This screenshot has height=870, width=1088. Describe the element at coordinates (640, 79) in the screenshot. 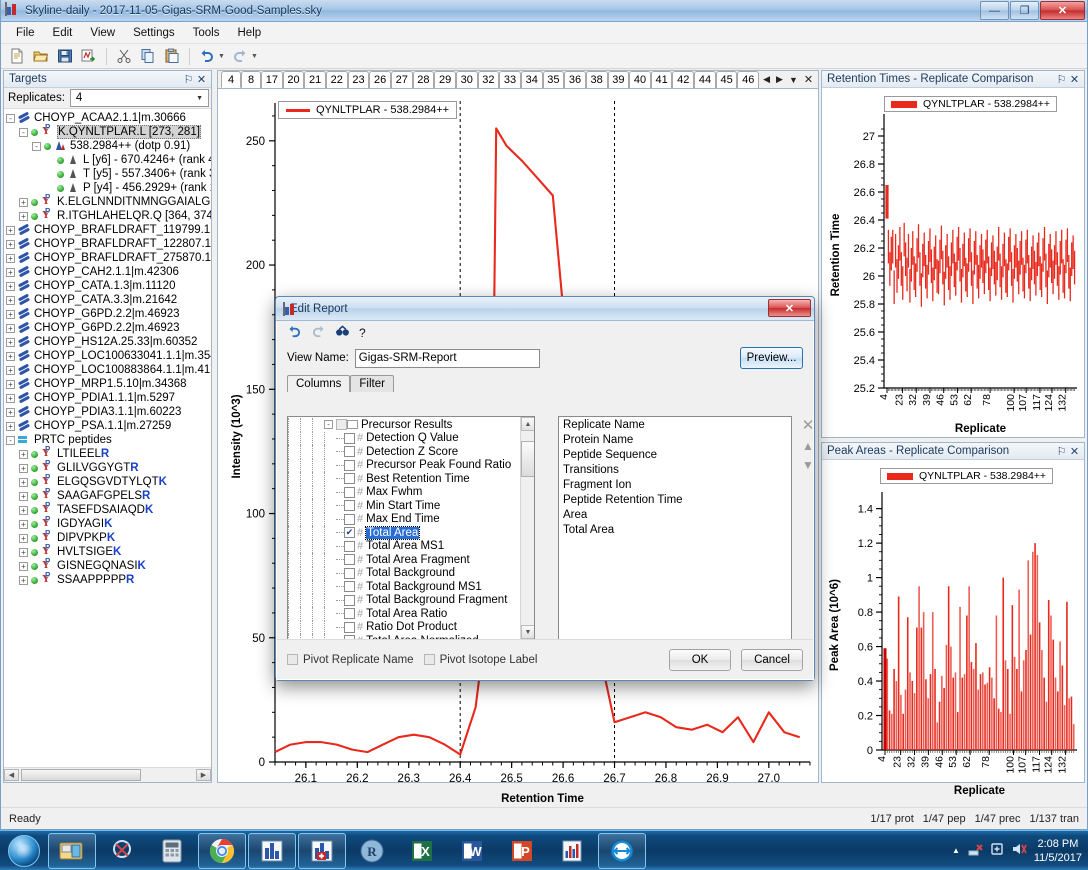

I see `chromatogram-tab-40: 40` at that location.